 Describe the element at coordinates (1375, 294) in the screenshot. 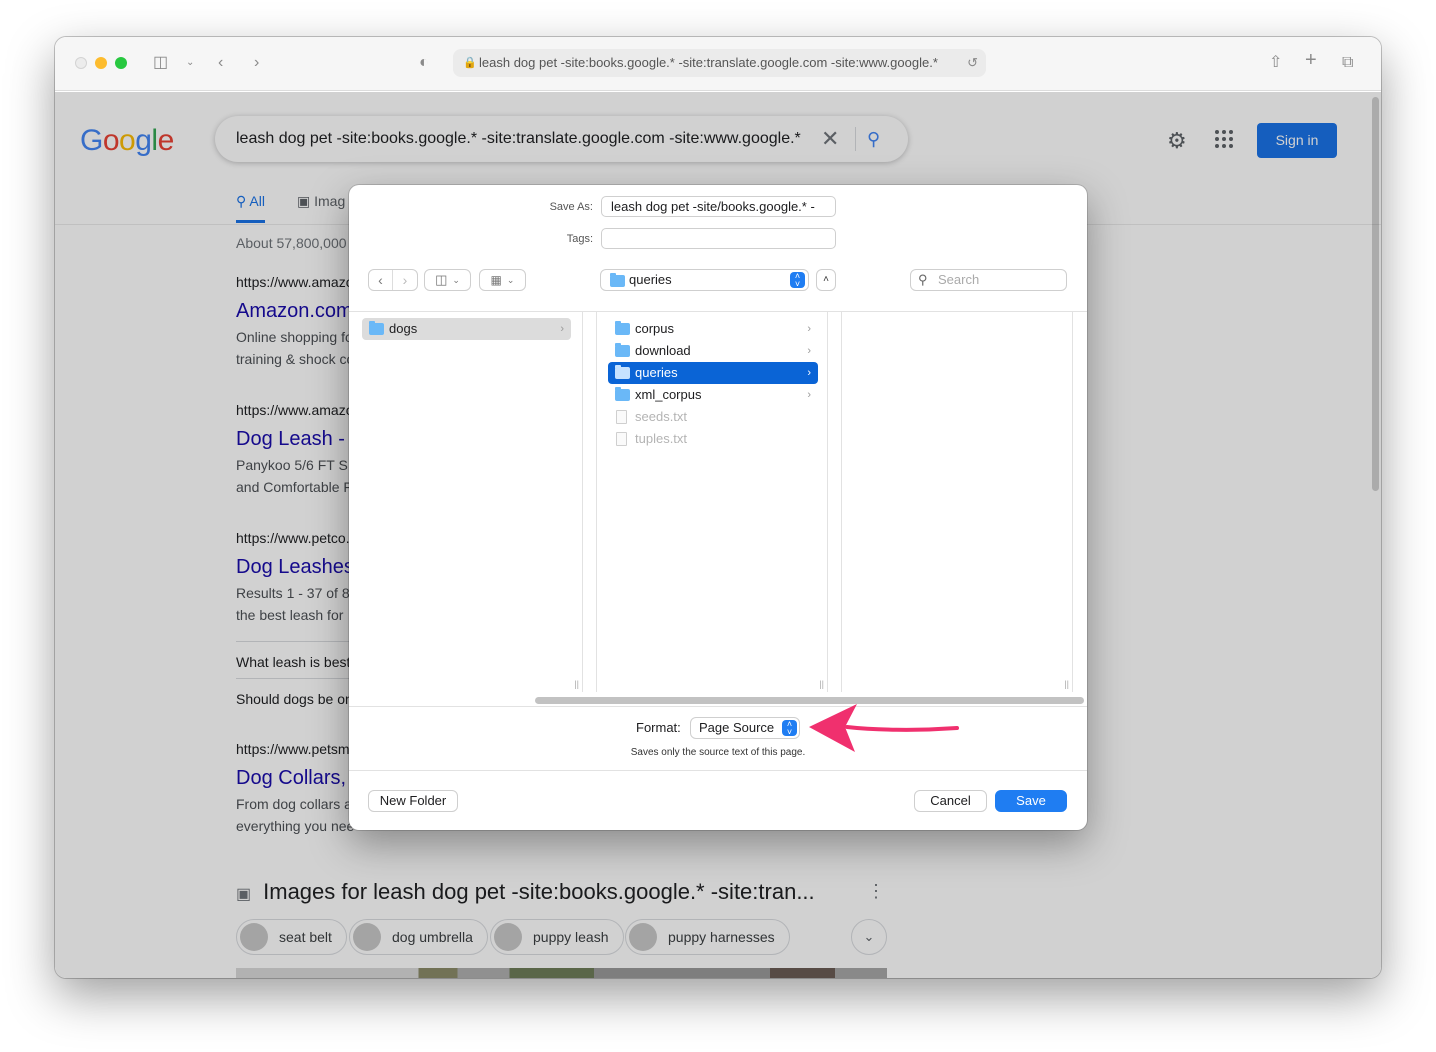

I see `page-scrollbar` at that location.